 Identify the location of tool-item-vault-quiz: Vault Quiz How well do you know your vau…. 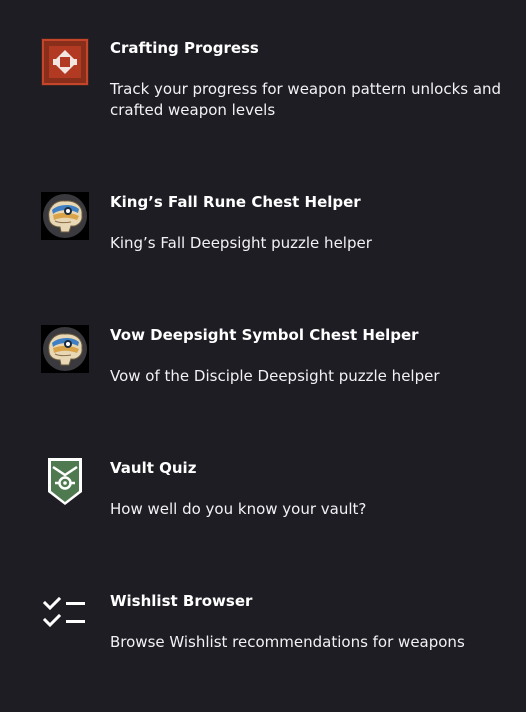
(263, 490).